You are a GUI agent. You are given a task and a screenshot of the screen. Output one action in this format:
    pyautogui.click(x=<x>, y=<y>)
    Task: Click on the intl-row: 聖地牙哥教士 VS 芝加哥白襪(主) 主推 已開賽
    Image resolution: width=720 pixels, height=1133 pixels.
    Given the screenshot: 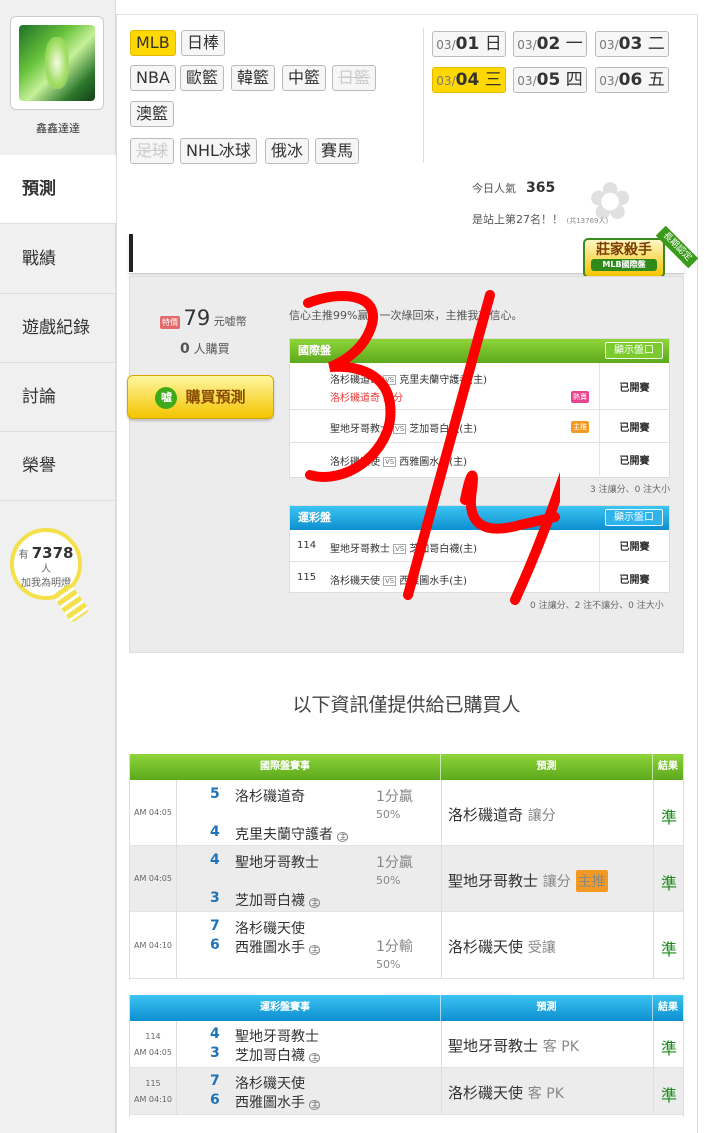 What is the action you would take?
    pyautogui.click(x=479, y=426)
    